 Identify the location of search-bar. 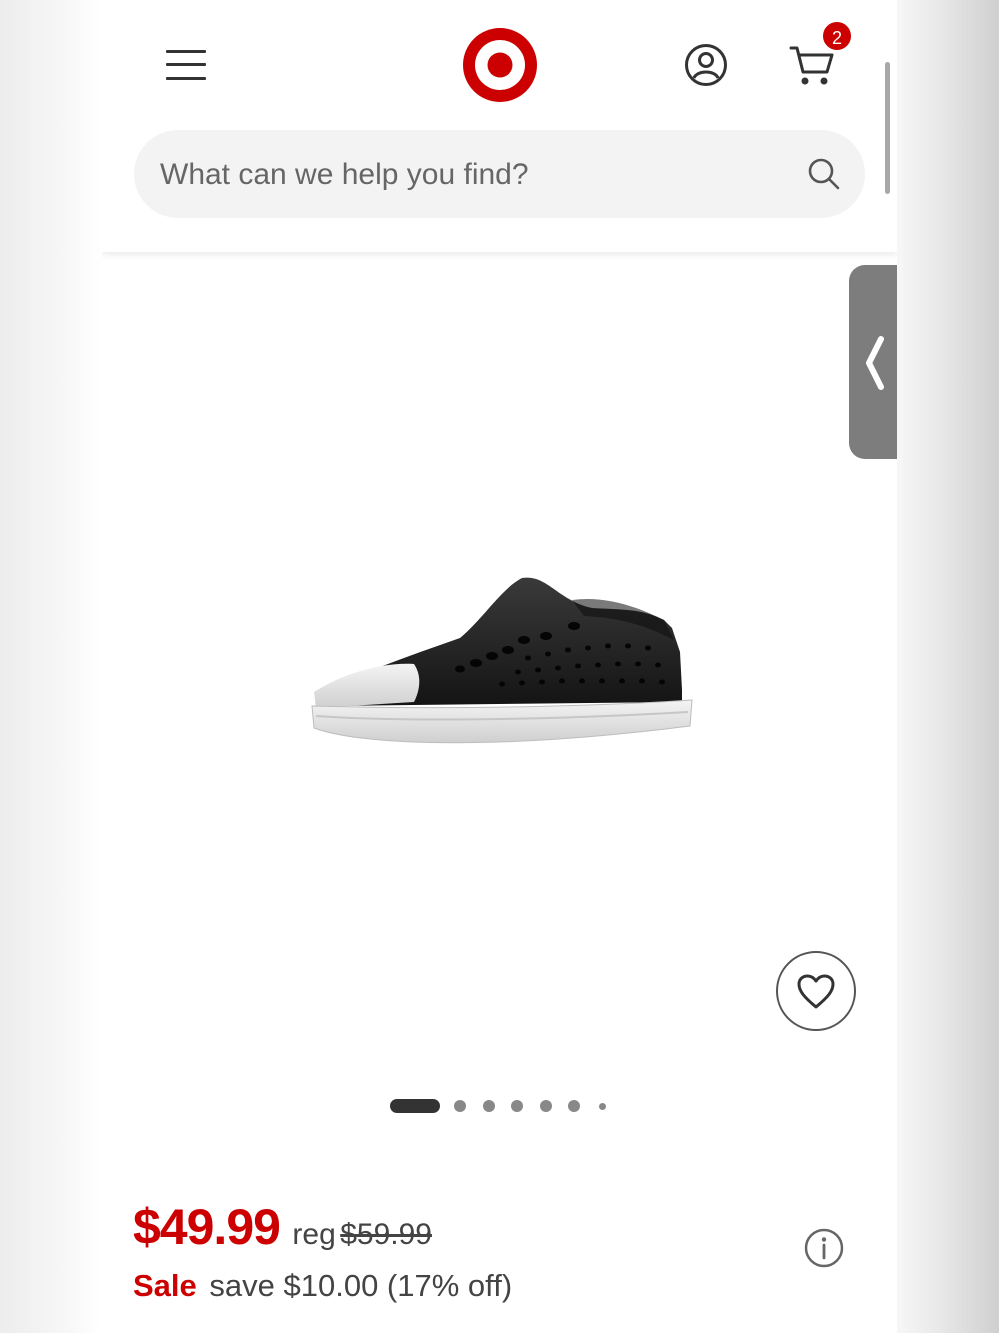
(499, 174).